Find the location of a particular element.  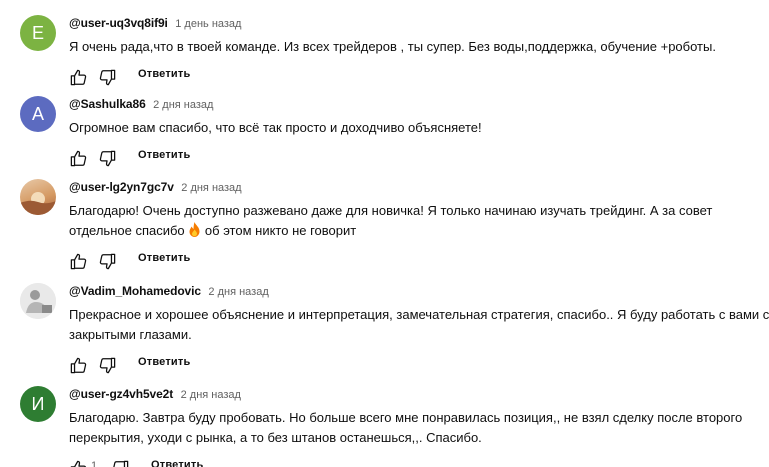

avatar-letter: И is located at coordinates (38, 403).